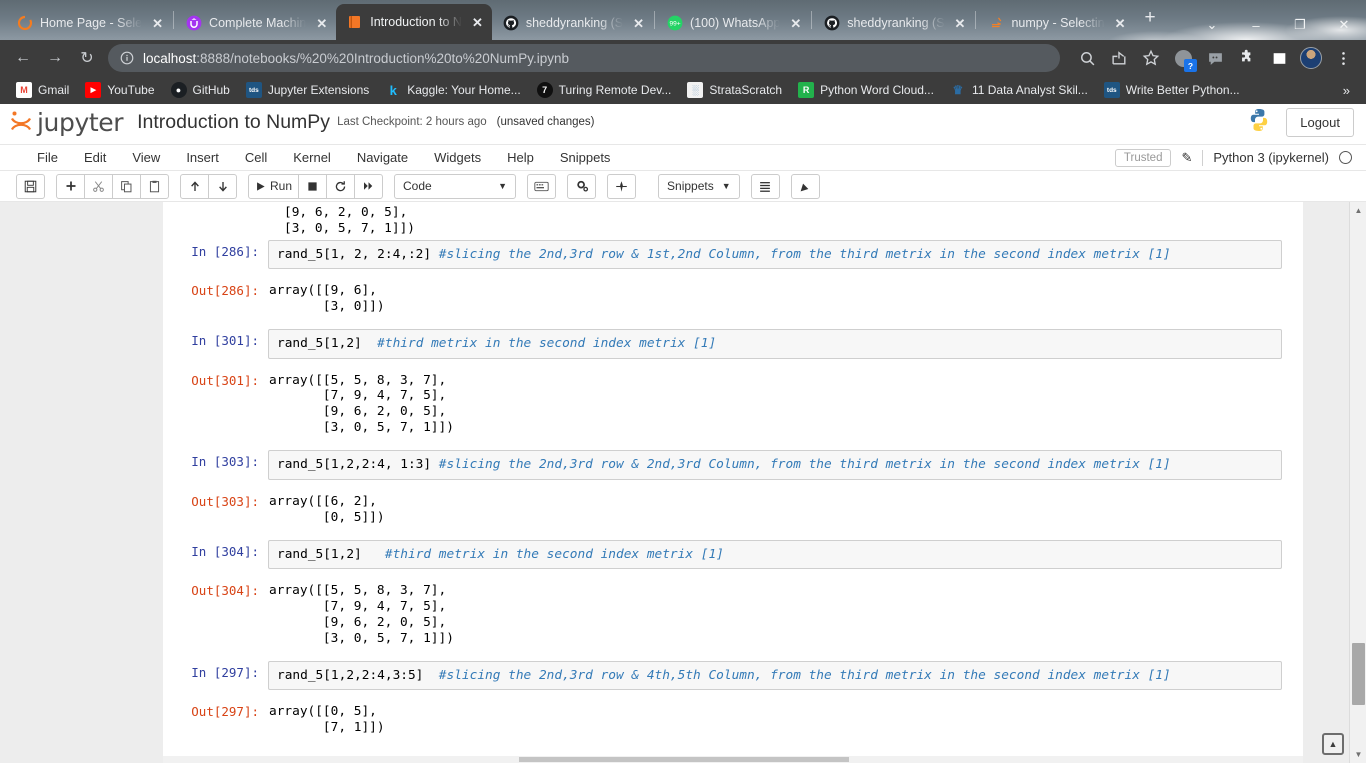 The image size is (1366, 768). I want to click on browser-tab-3: sheddyranking (S ✕, so click(572, 23).